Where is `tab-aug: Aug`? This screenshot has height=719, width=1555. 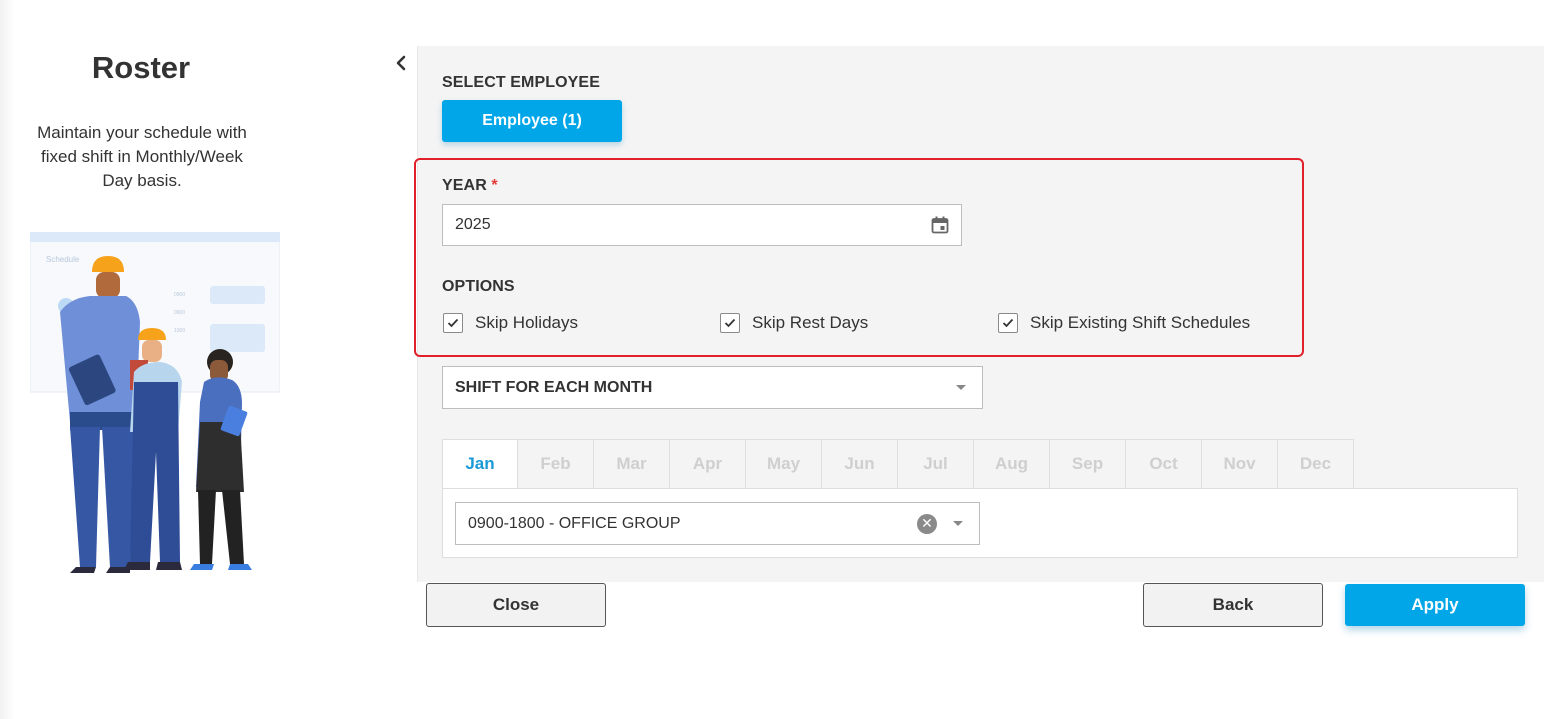
tab-aug: Aug is located at coordinates (1012, 464).